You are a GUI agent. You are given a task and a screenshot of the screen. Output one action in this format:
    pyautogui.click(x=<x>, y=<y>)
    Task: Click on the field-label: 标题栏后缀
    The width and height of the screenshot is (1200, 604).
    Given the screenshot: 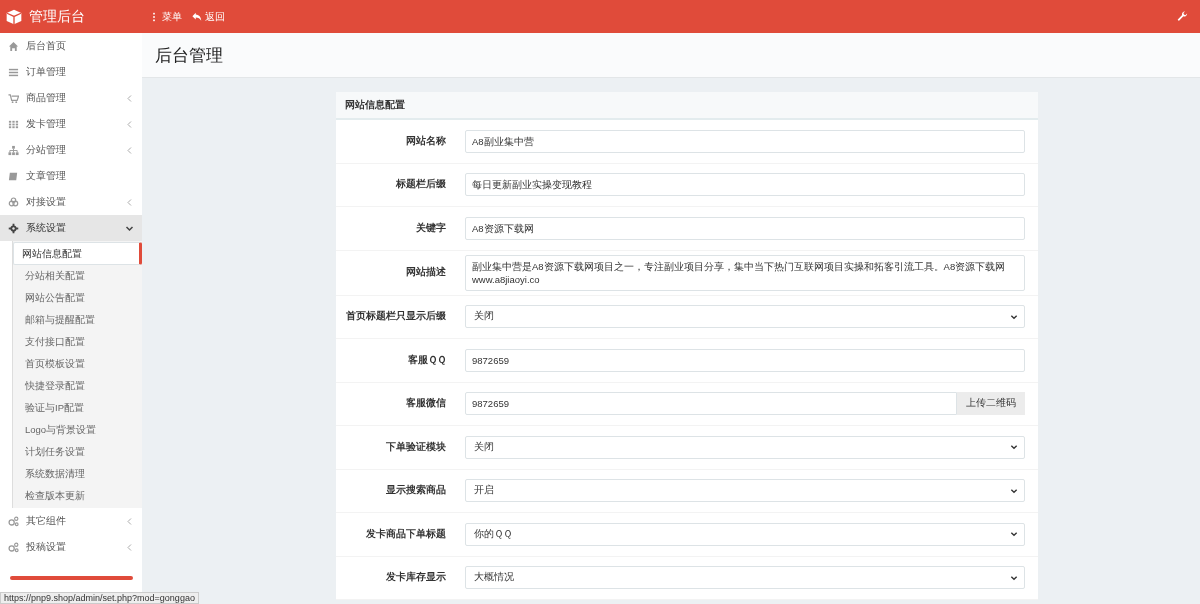 What is the action you would take?
    pyautogui.click(x=420, y=185)
    